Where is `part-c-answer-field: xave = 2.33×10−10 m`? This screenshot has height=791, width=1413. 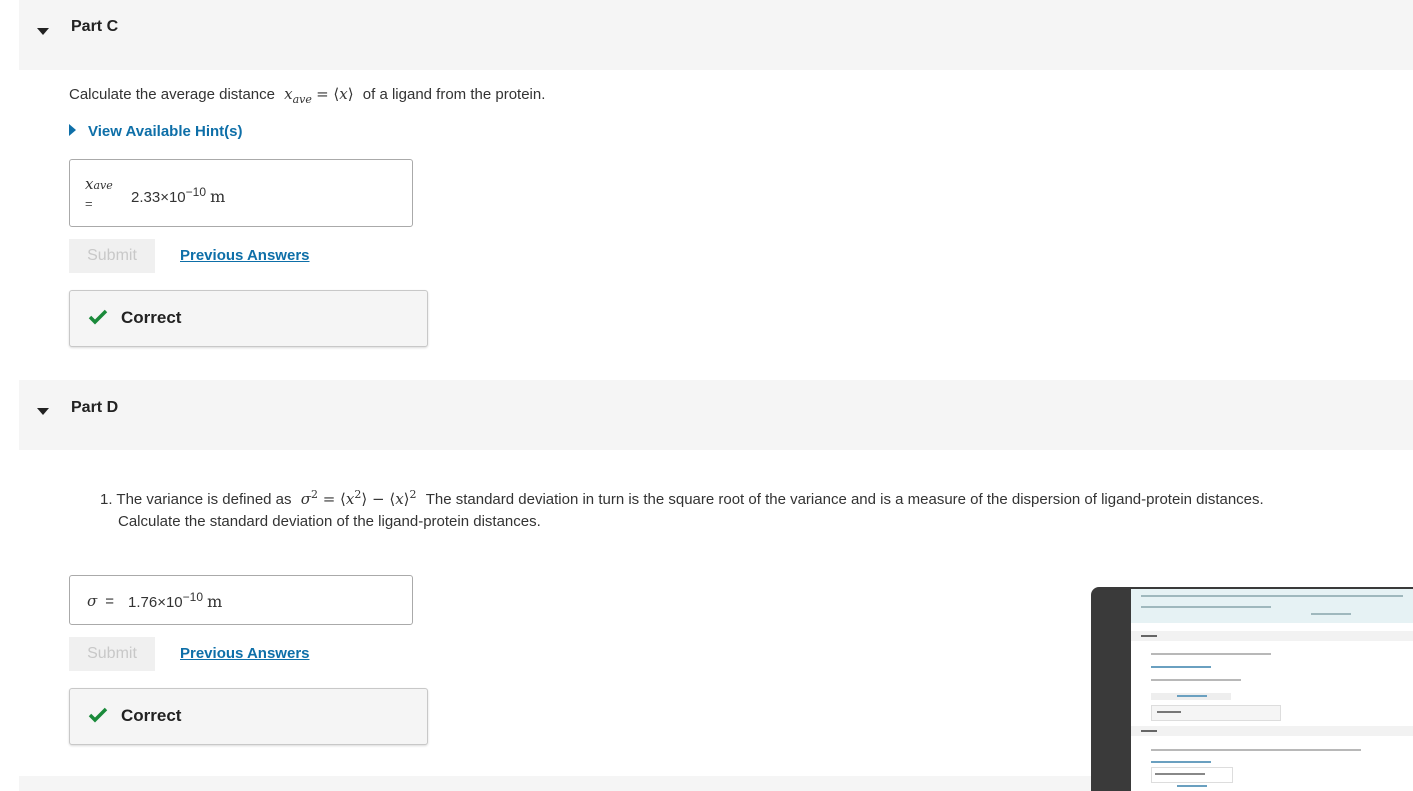
part-c-answer-field: xave = 2.33×10−10 m is located at coordinates (241, 193).